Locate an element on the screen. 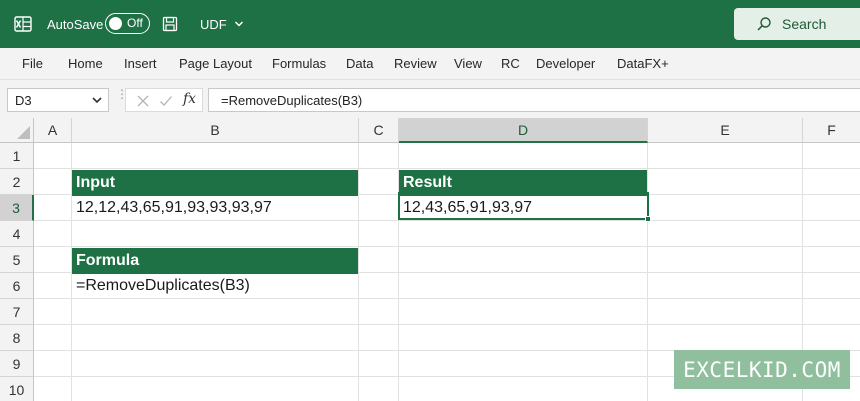  tab-datafx: DataFX+ is located at coordinates (643, 63).